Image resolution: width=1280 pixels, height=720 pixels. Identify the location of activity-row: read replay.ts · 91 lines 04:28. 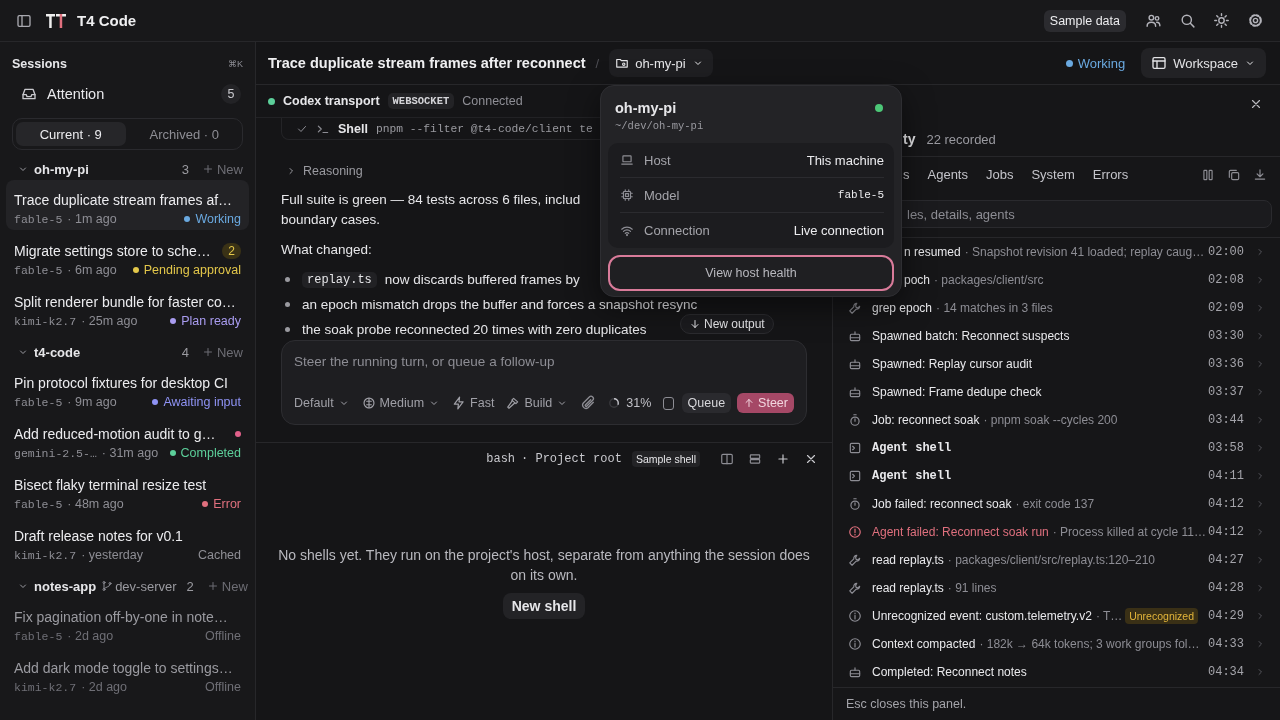
(1056, 588).